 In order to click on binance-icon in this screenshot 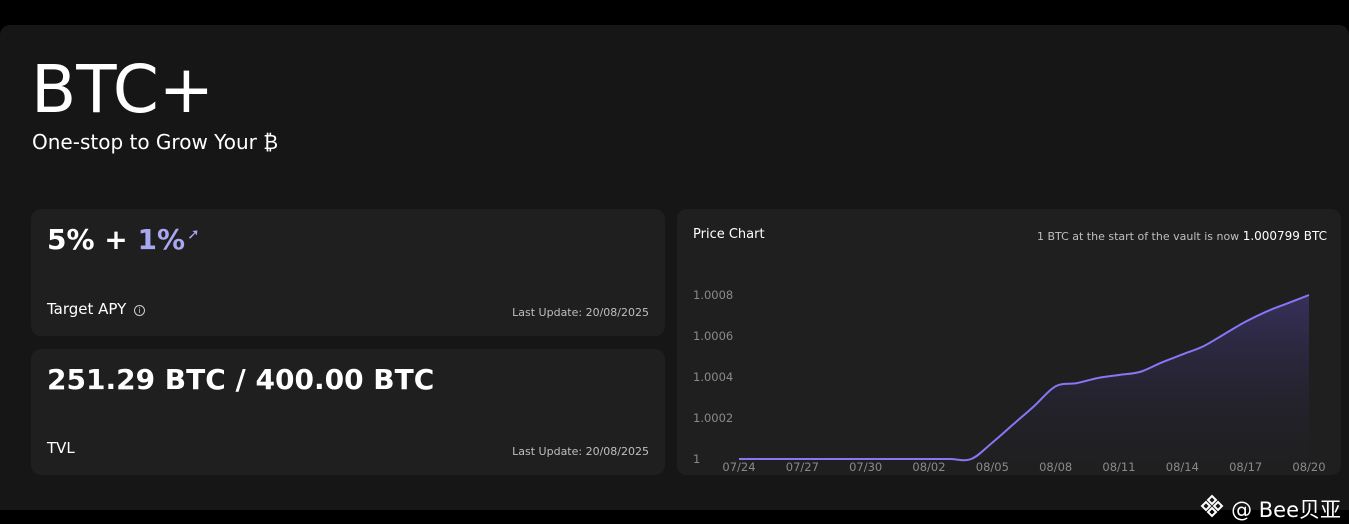, I will do `click(1212, 508)`.